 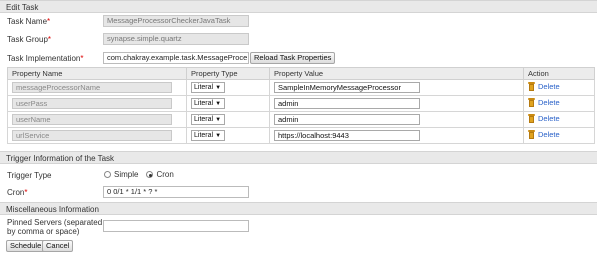 I want to click on task-group-label-text: Task Group, so click(x=27, y=39).